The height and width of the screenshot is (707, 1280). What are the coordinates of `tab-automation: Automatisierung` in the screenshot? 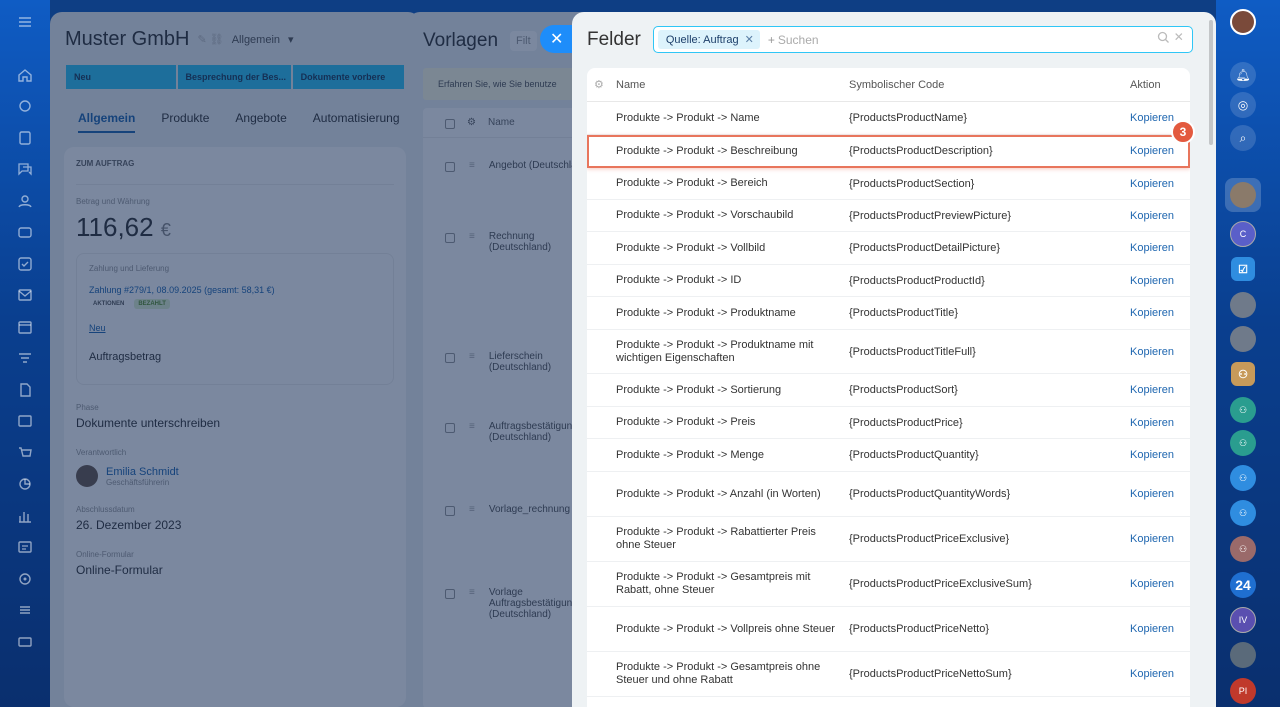 It's located at (356, 122).